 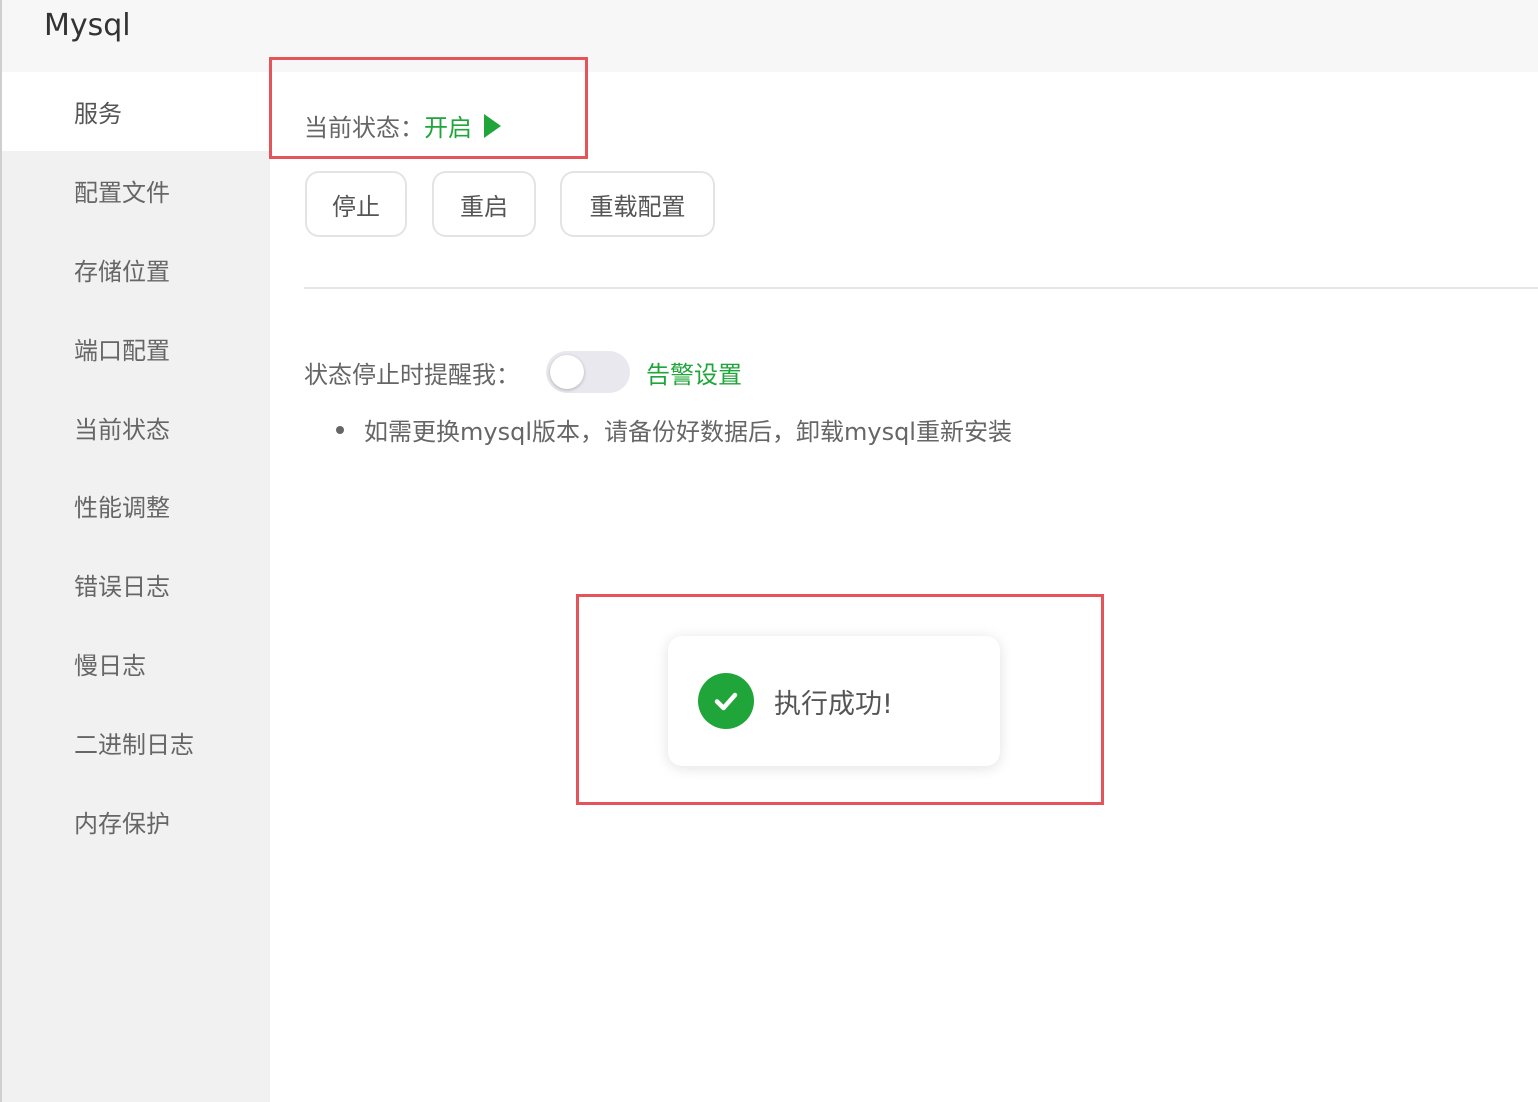 I want to click on check-circle-icon, so click(x=726, y=701).